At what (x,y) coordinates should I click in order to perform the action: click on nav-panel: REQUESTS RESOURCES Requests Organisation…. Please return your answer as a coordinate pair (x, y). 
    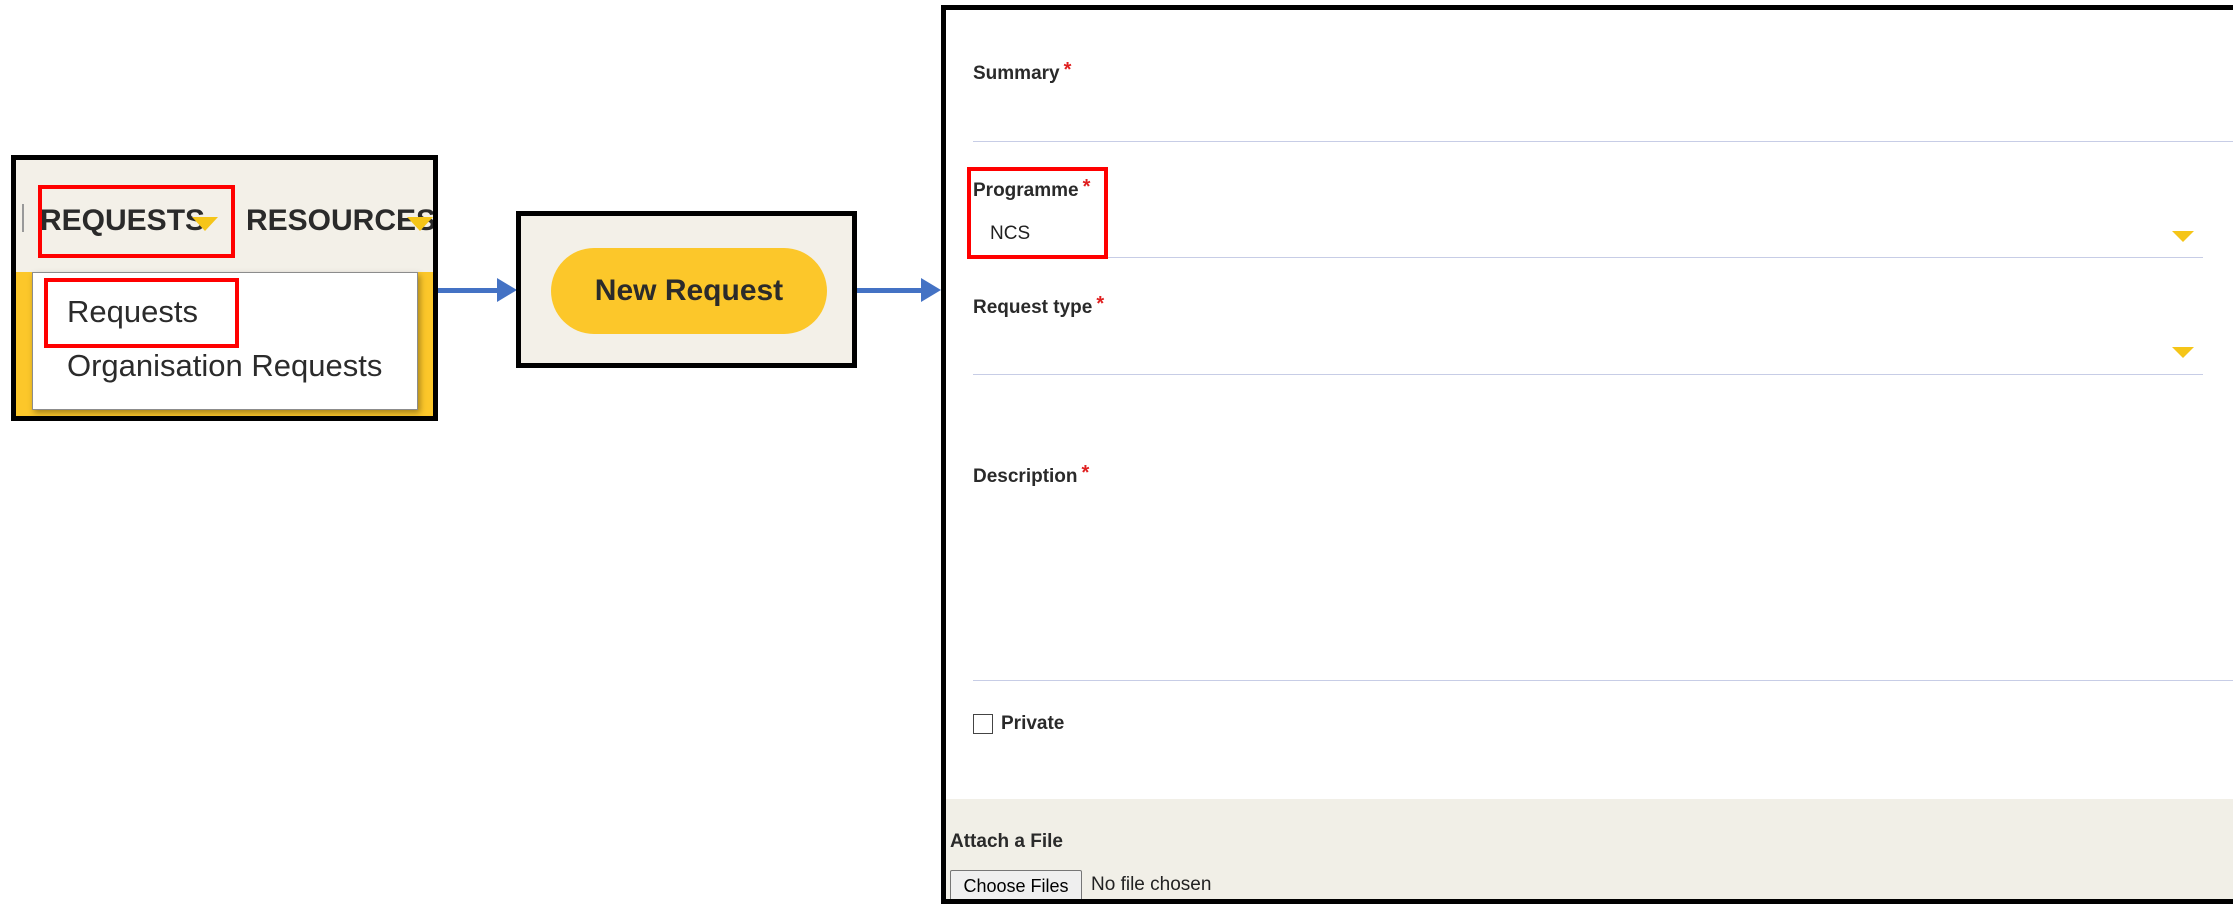
    Looking at the image, I should click on (224, 288).